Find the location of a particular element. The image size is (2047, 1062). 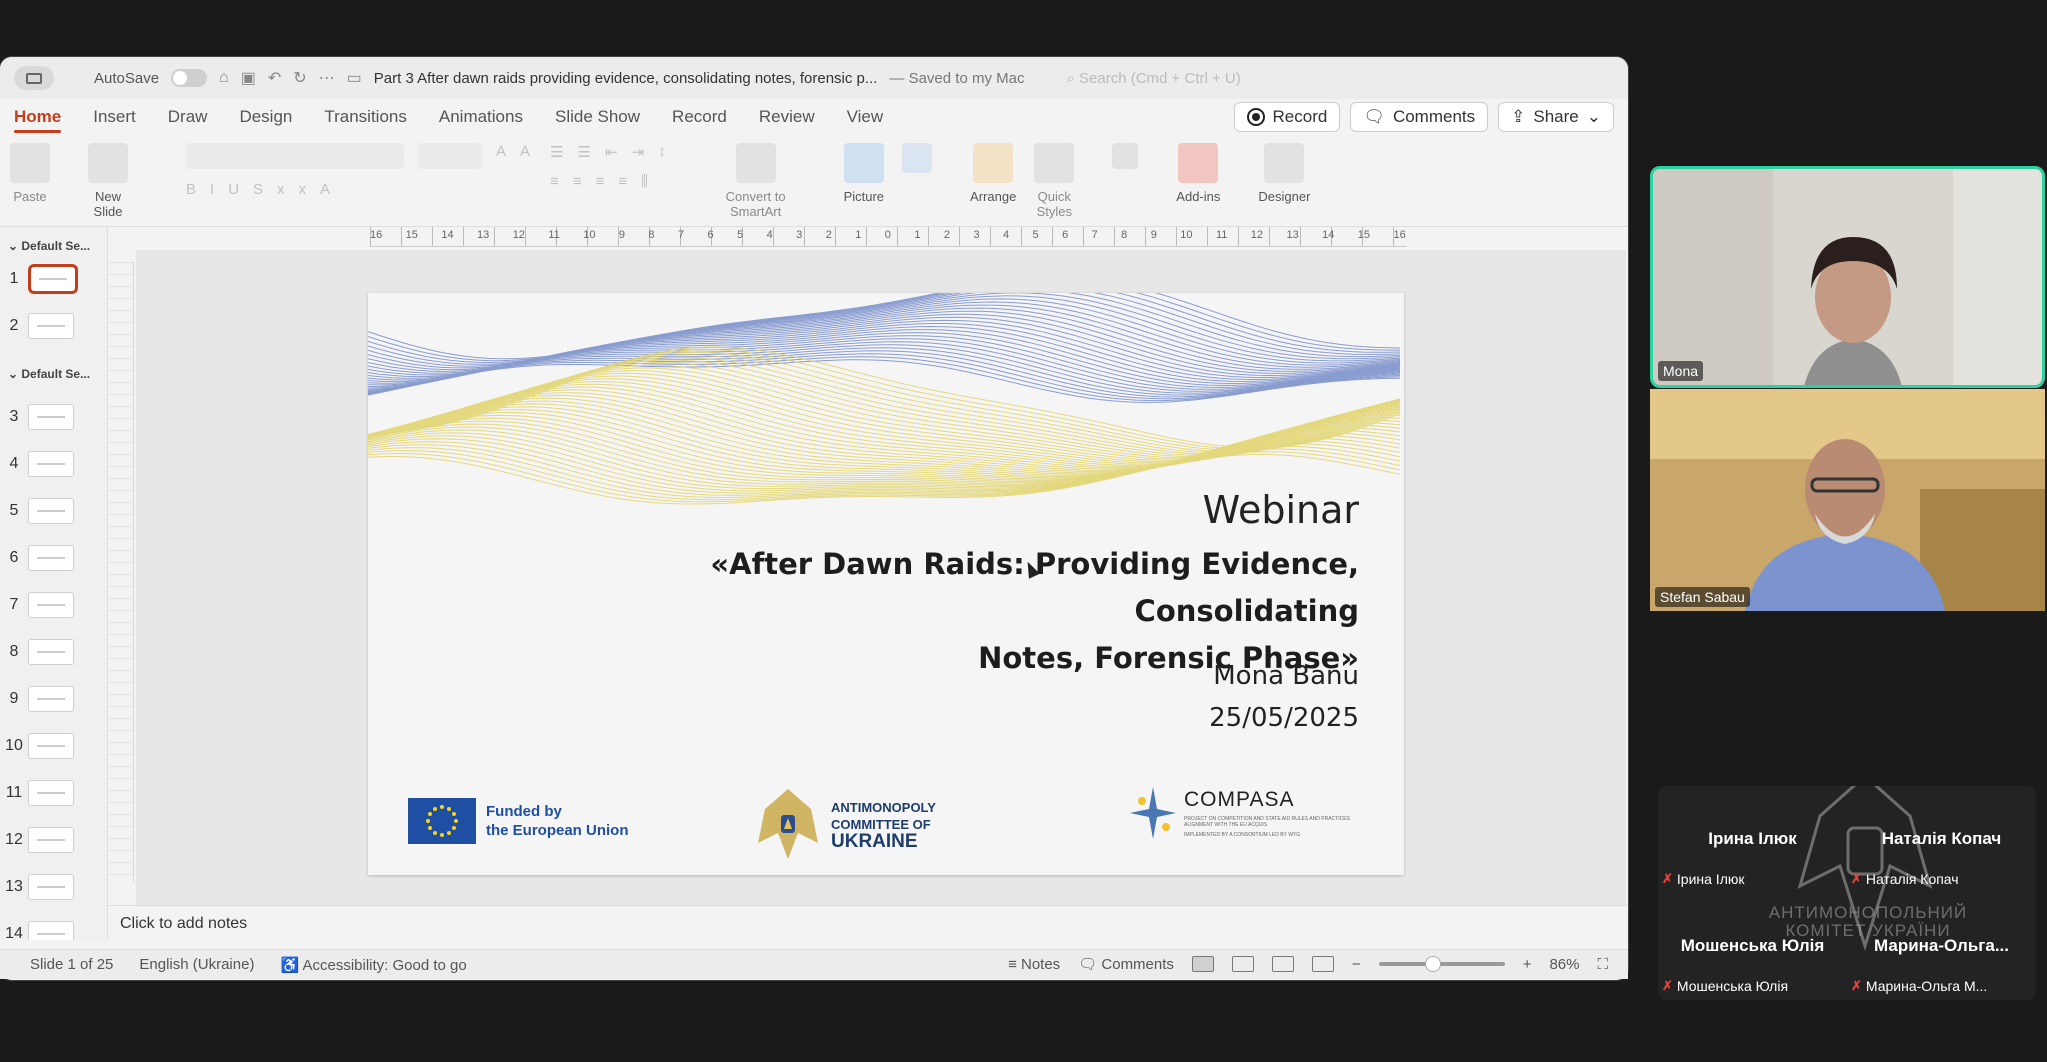

slide-thumbnail: 3 is located at coordinates (53, 416).